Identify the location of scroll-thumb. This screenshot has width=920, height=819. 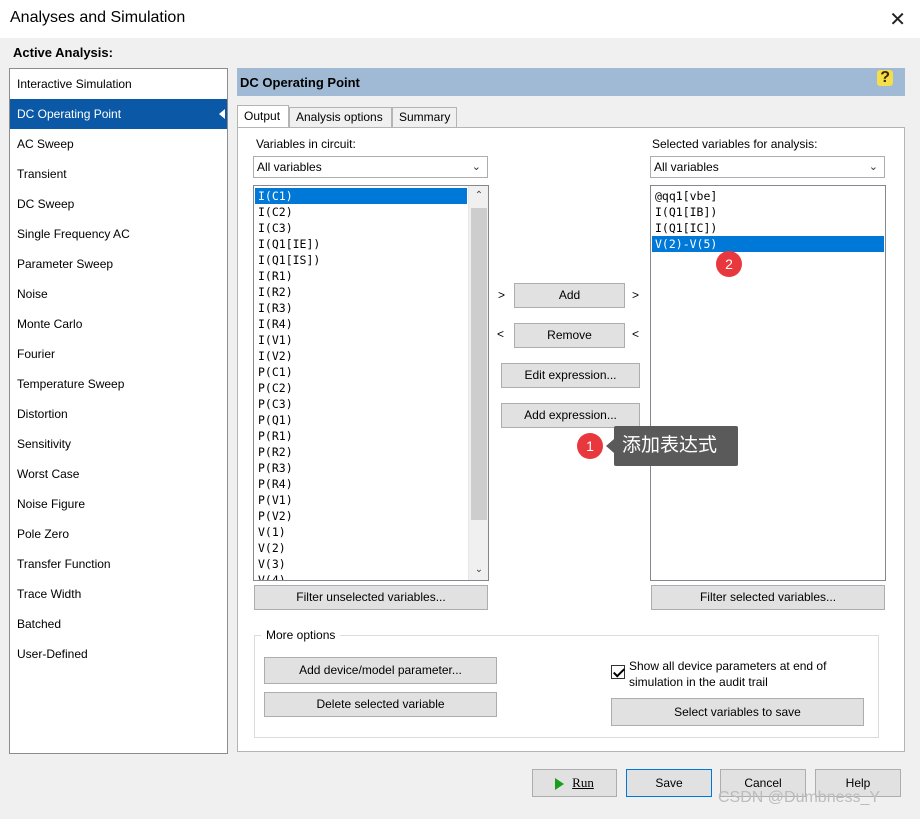
(479, 364).